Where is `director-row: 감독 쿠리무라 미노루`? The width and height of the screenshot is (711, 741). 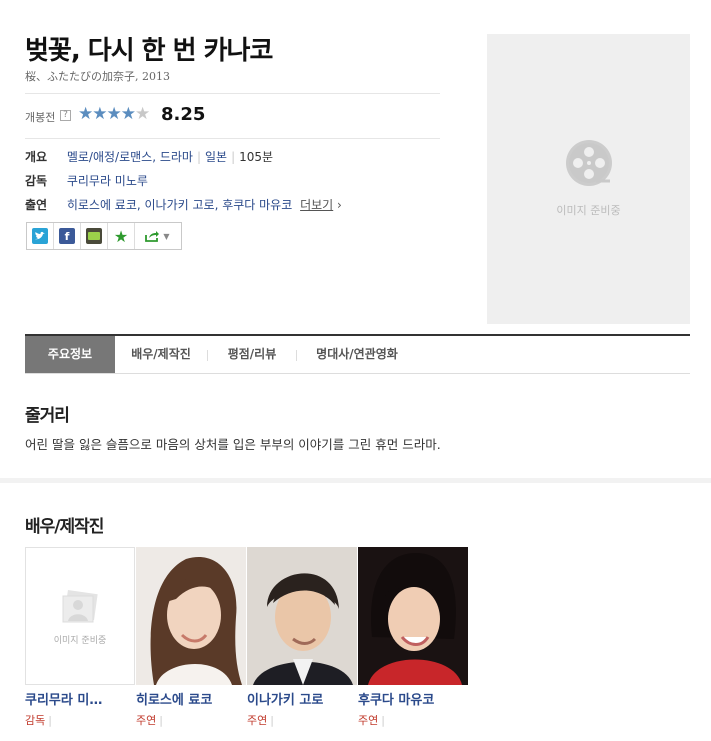
director-row: 감독 쿠리무라 미노루 is located at coordinates (86, 180).